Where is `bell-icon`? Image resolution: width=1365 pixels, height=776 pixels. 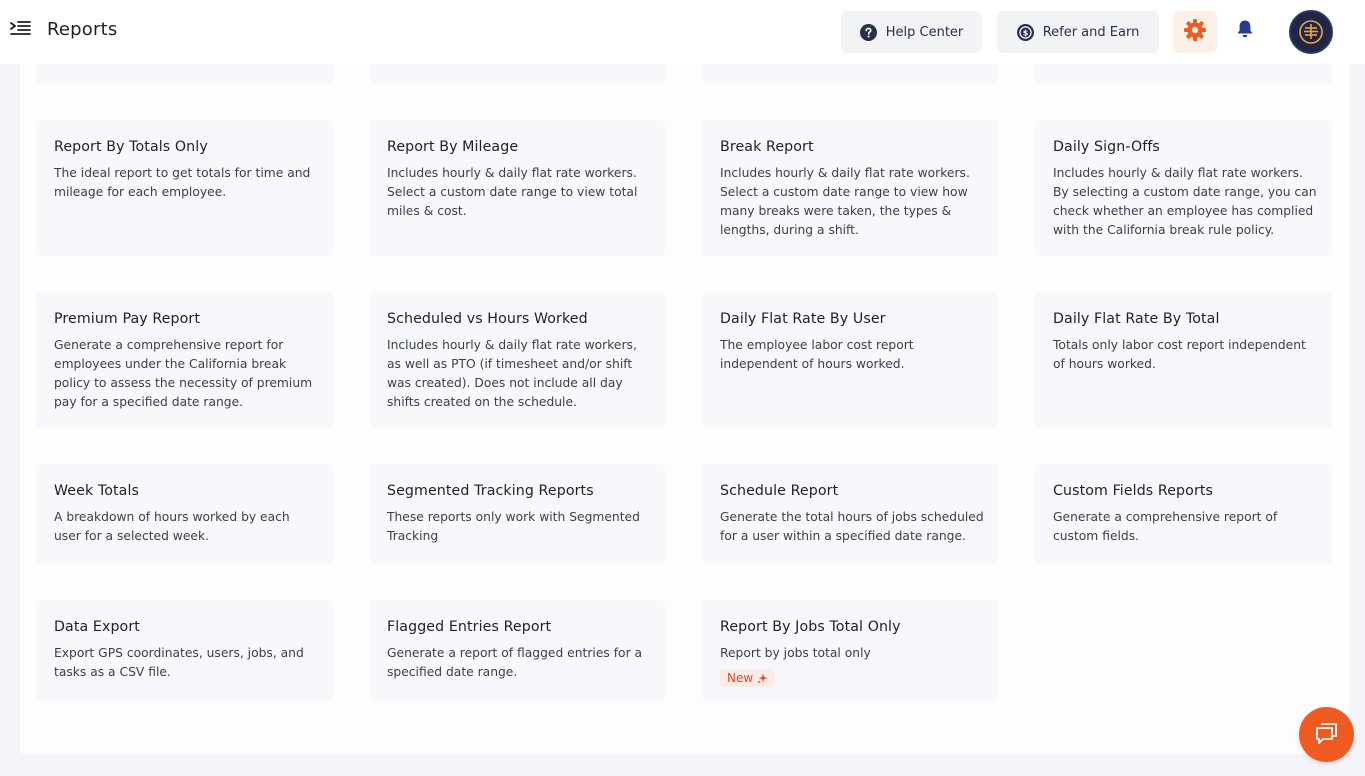
bell-icon is located at coordinates (1245, 31).